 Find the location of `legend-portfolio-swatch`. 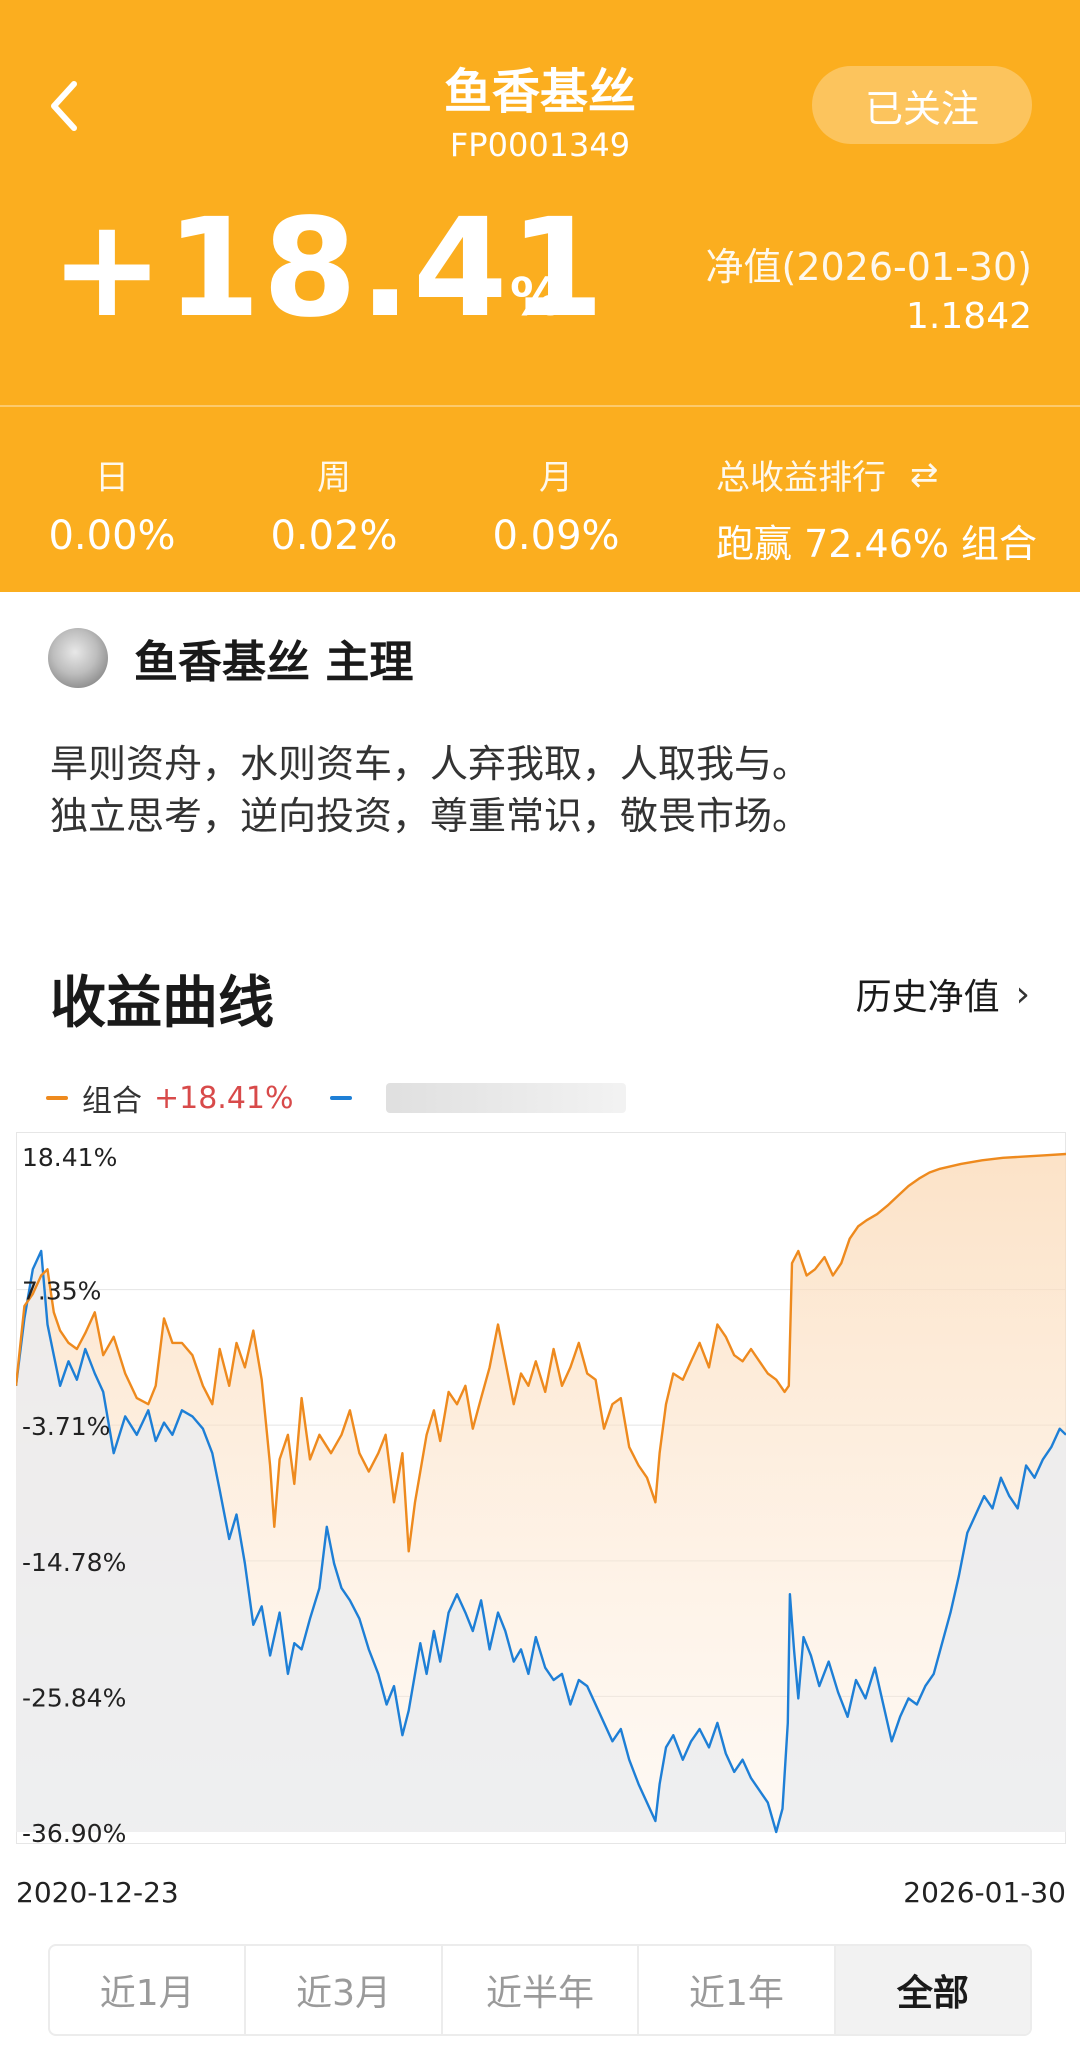

legend-portfolio-swatch is located at coordinates (57, 1098).